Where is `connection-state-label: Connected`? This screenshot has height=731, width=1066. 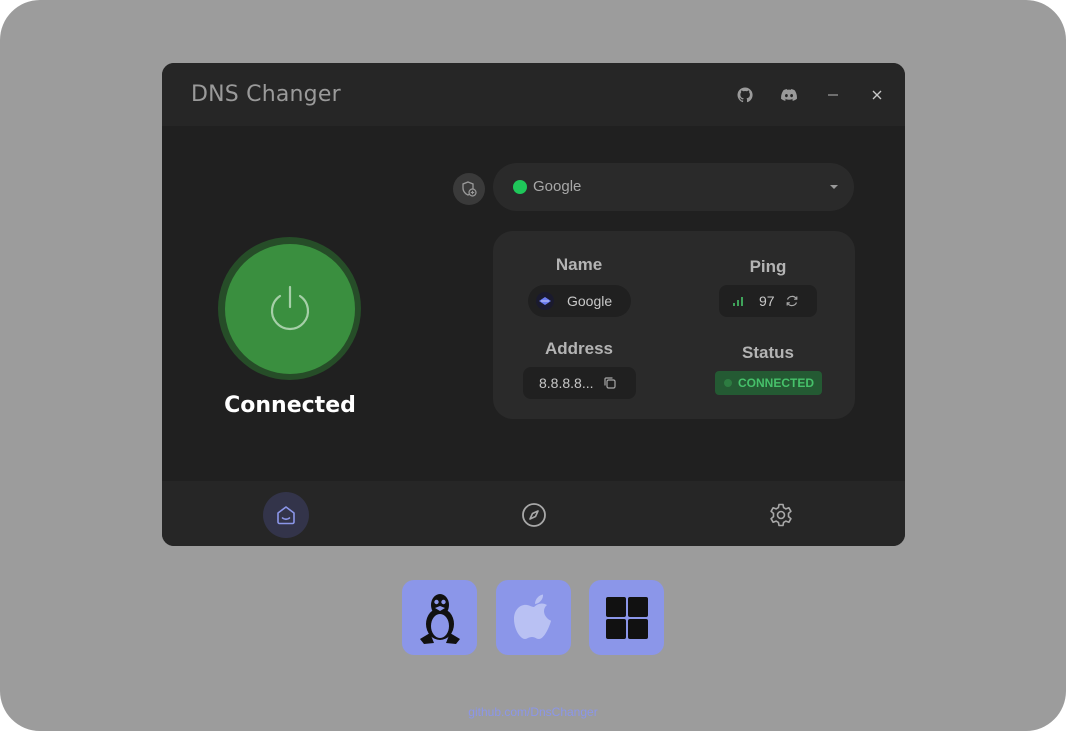
connection-state-label: Connected is located at coordinates (290, 405).